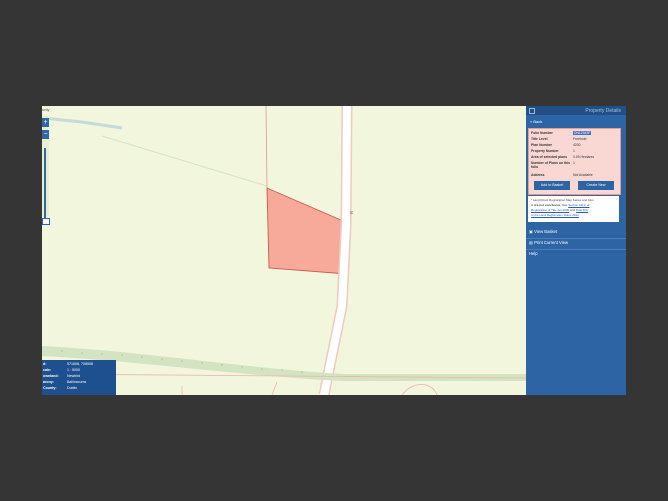 The height and width of the screenshot is (501, 668). What do you see at coordinates (531, 242) in the screenshot?
I see `printer-icon: ▤` at bounding box center [531, 242].